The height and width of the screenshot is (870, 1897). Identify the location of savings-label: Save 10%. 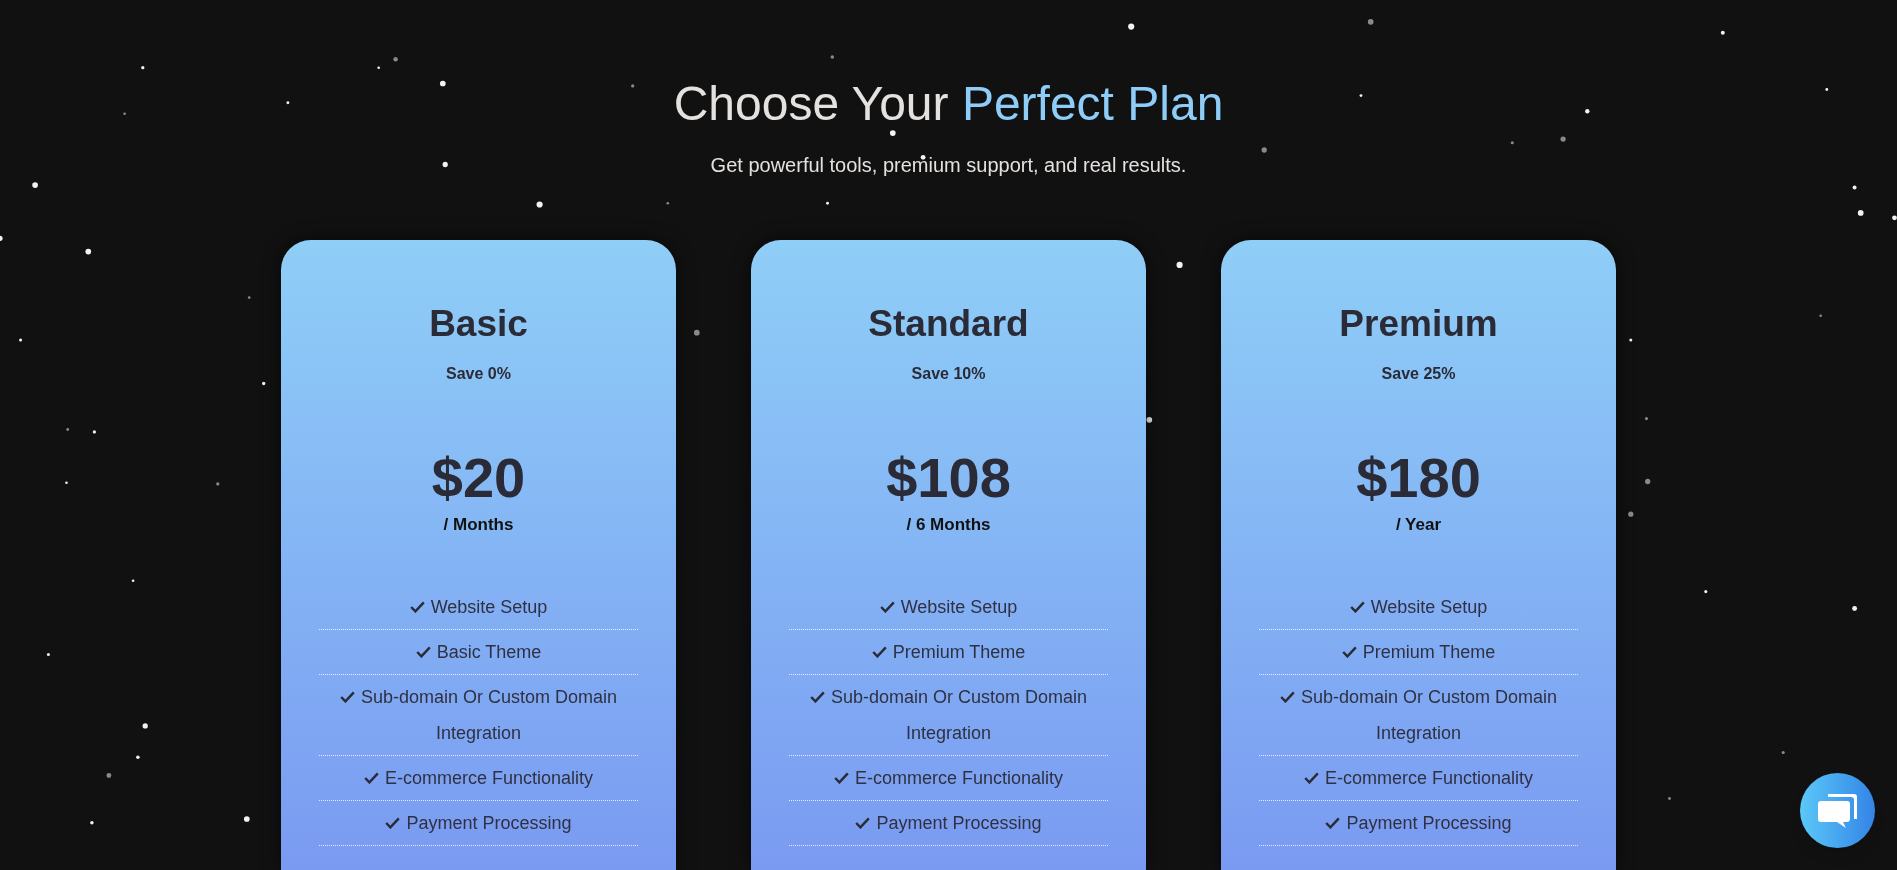
(948, 374).